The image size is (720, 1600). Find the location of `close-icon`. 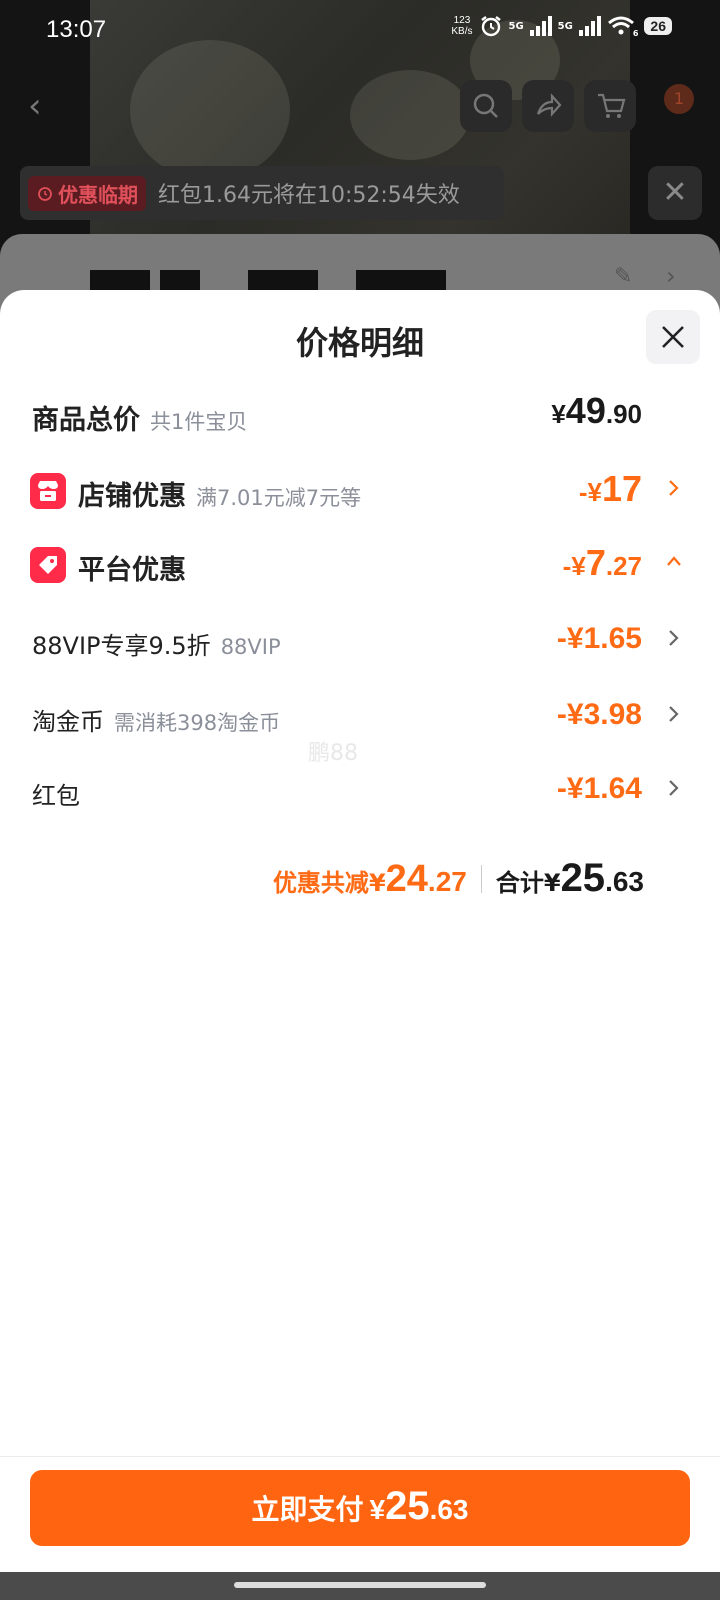

close-icon is located at coordinates (673, 337).